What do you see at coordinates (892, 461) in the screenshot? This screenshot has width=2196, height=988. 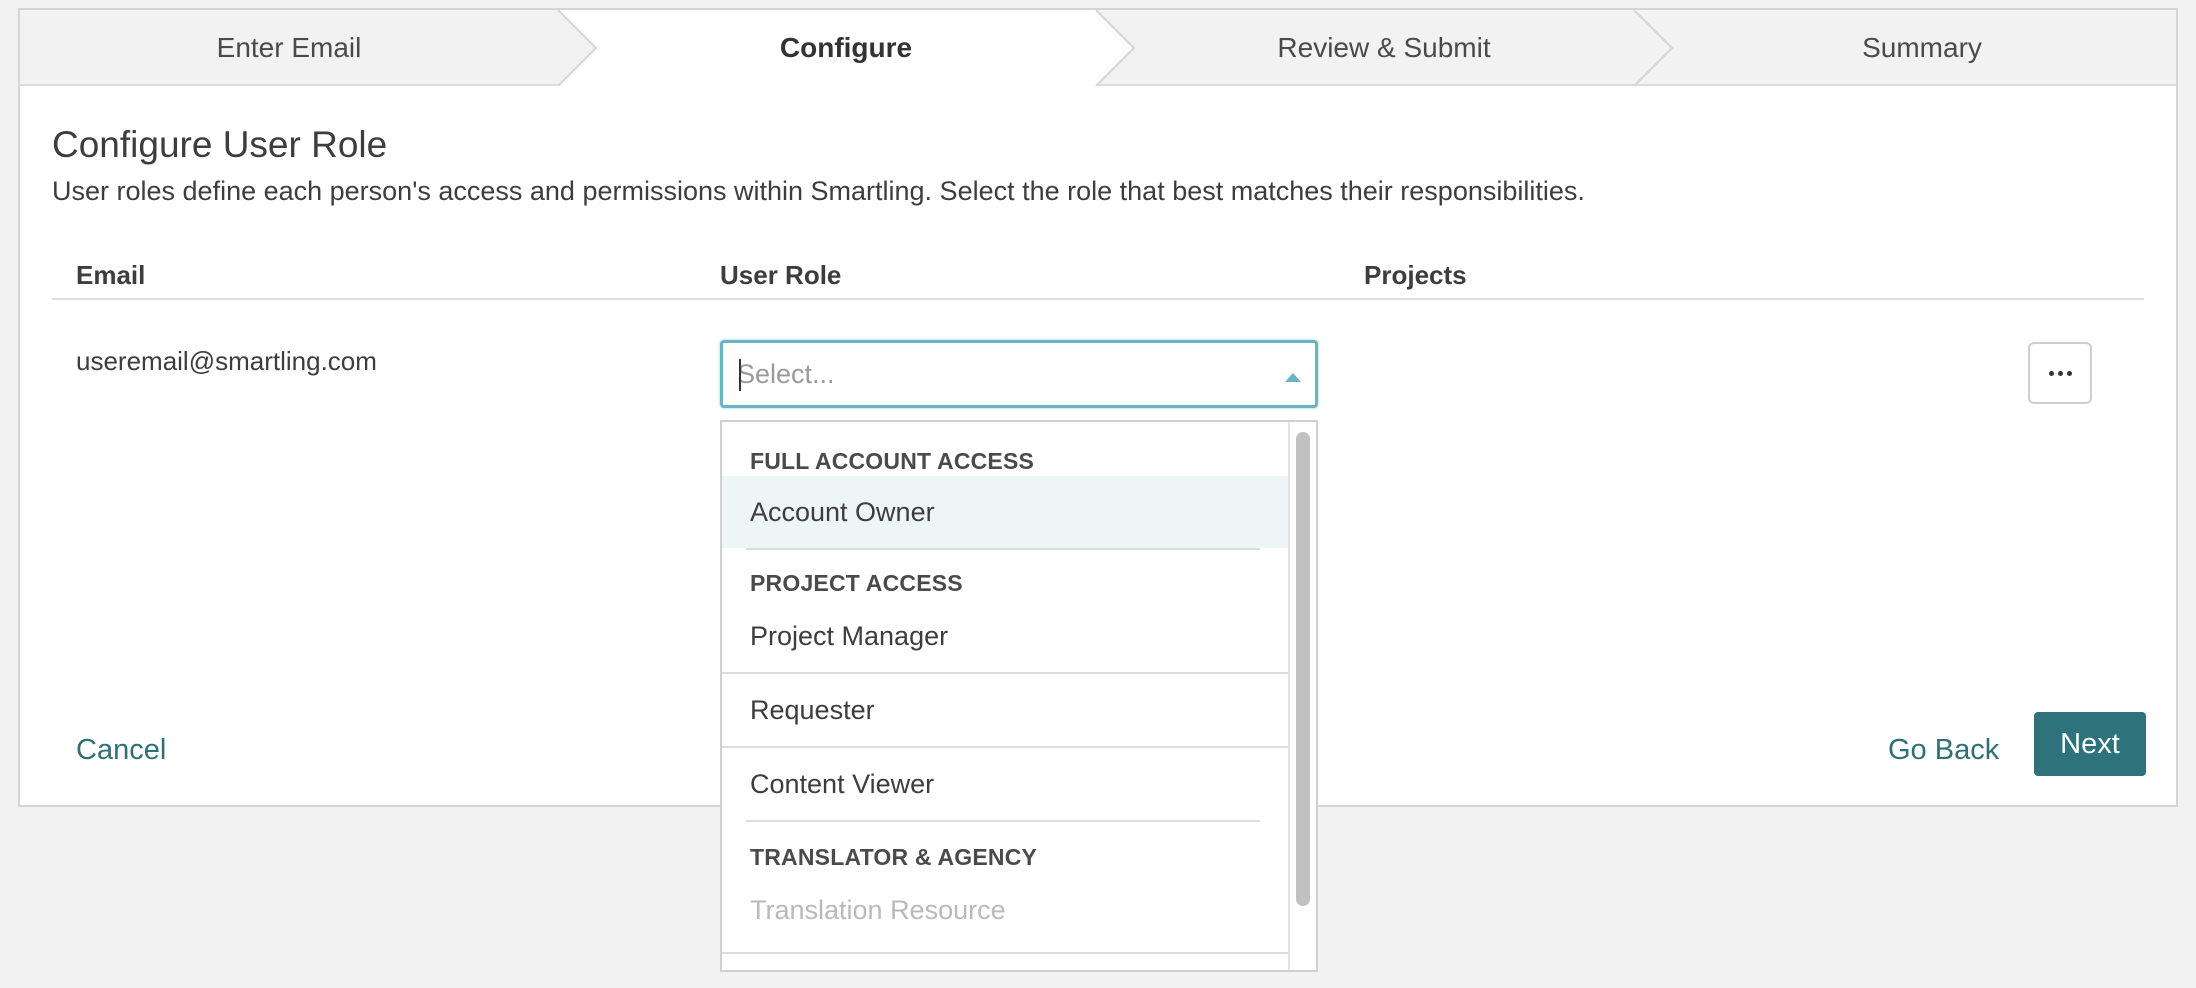 I see `group-heading-full-account-access: FULL ACCOUNT ACCESS` at bounding box center [892, 461].